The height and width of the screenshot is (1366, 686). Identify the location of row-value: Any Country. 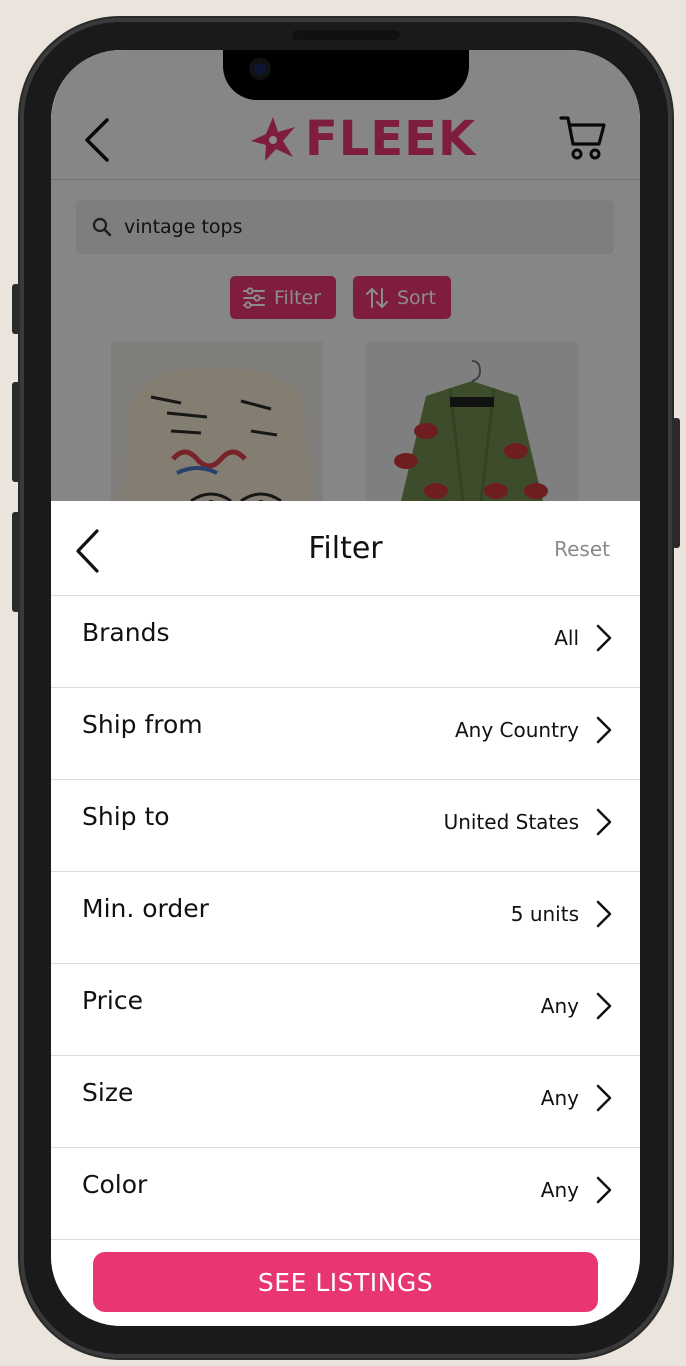
(516, 730).